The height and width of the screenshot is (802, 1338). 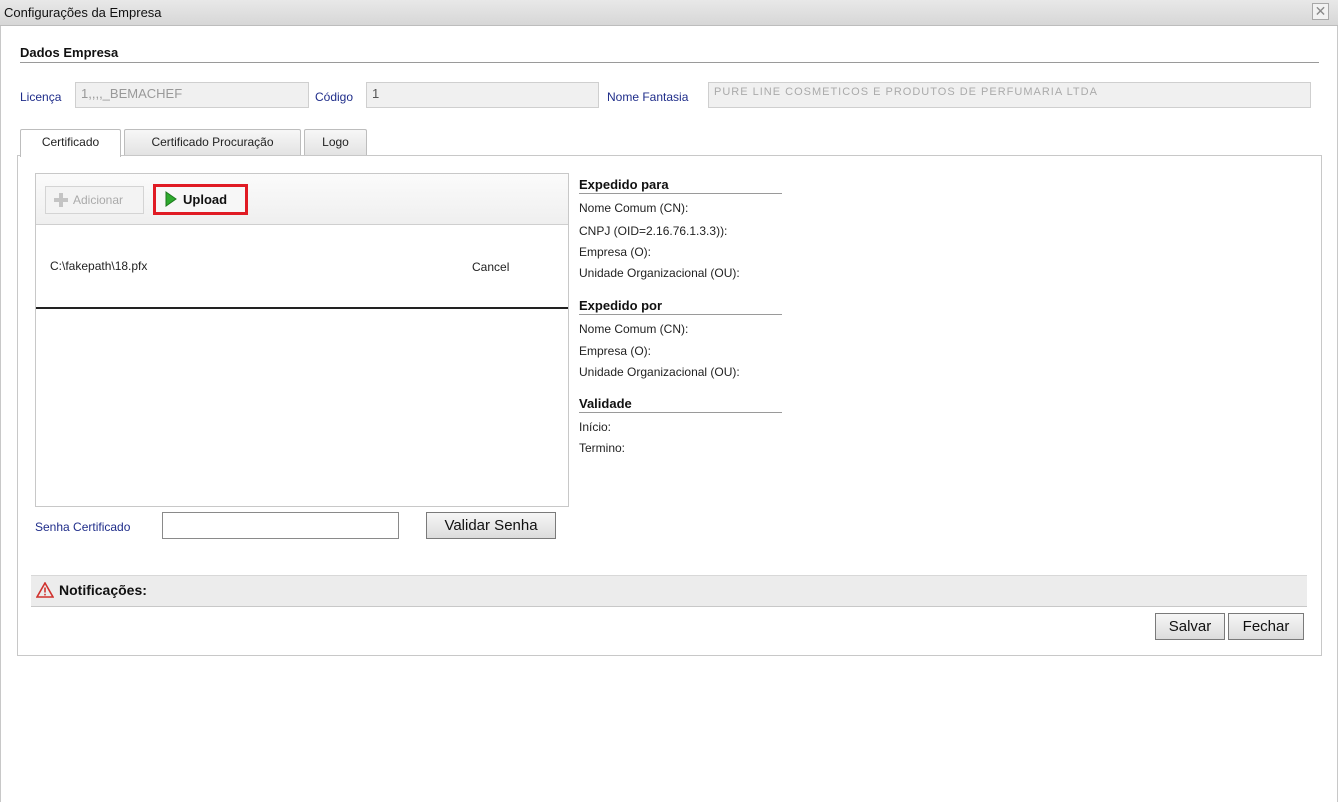 I want to click on expedido-por-title: Expedido por, so click(x=621, y=305).